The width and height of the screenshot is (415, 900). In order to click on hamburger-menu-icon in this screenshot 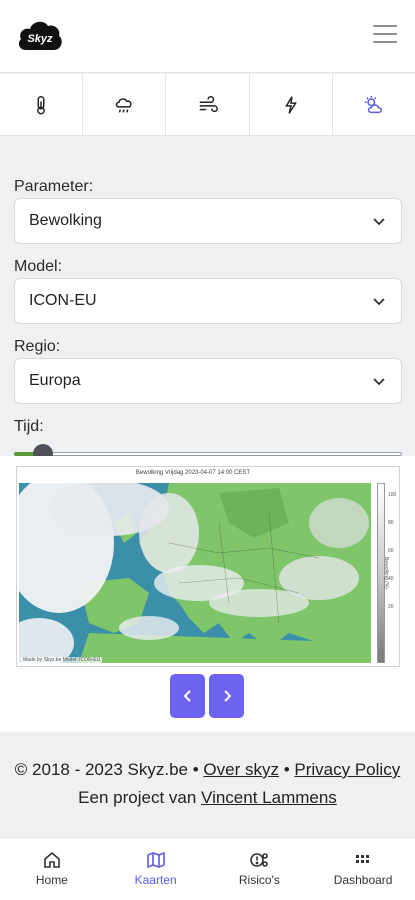, I will do `click(385, 36)`.